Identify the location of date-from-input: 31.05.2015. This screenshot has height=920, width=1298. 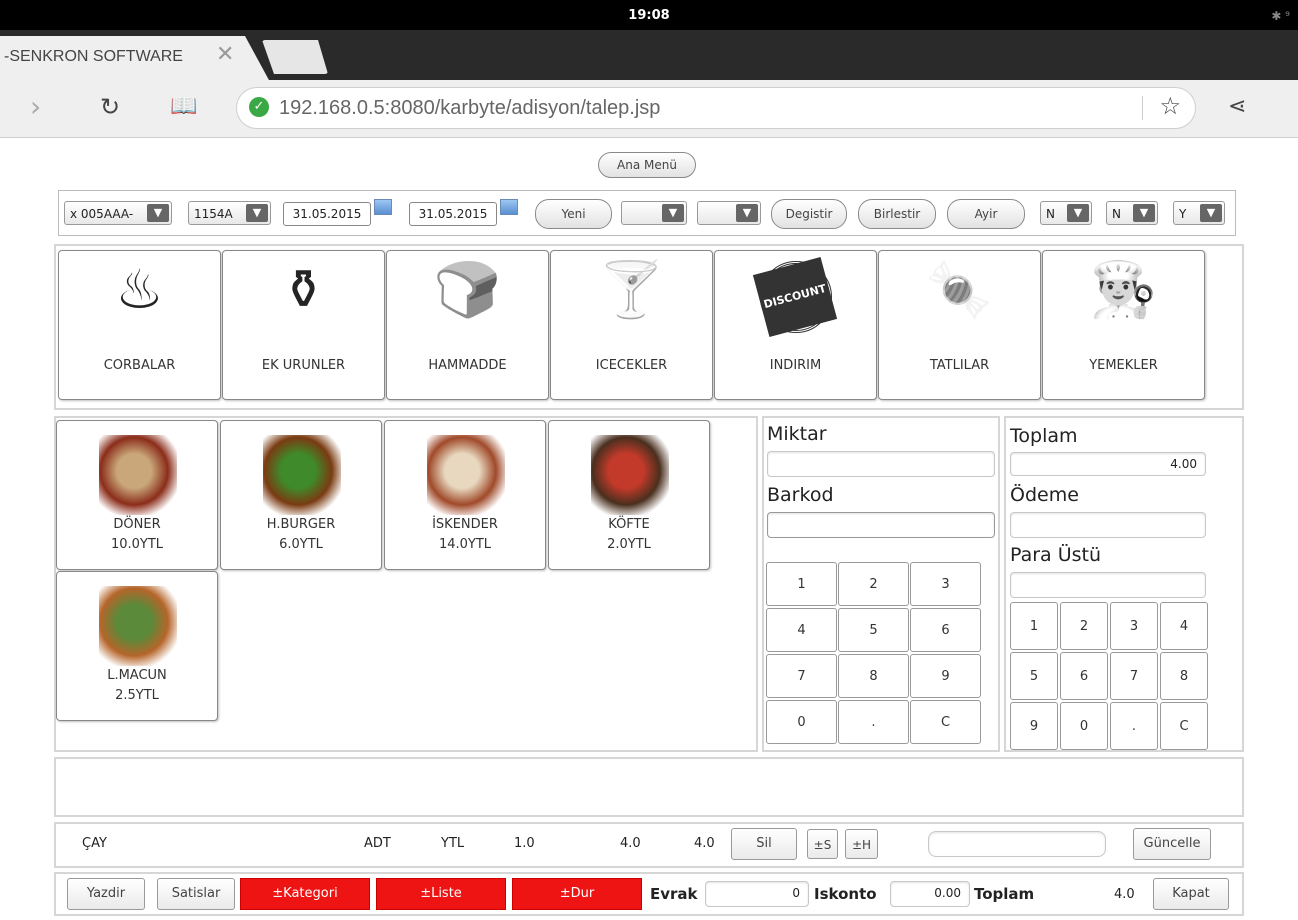
(327, 214).